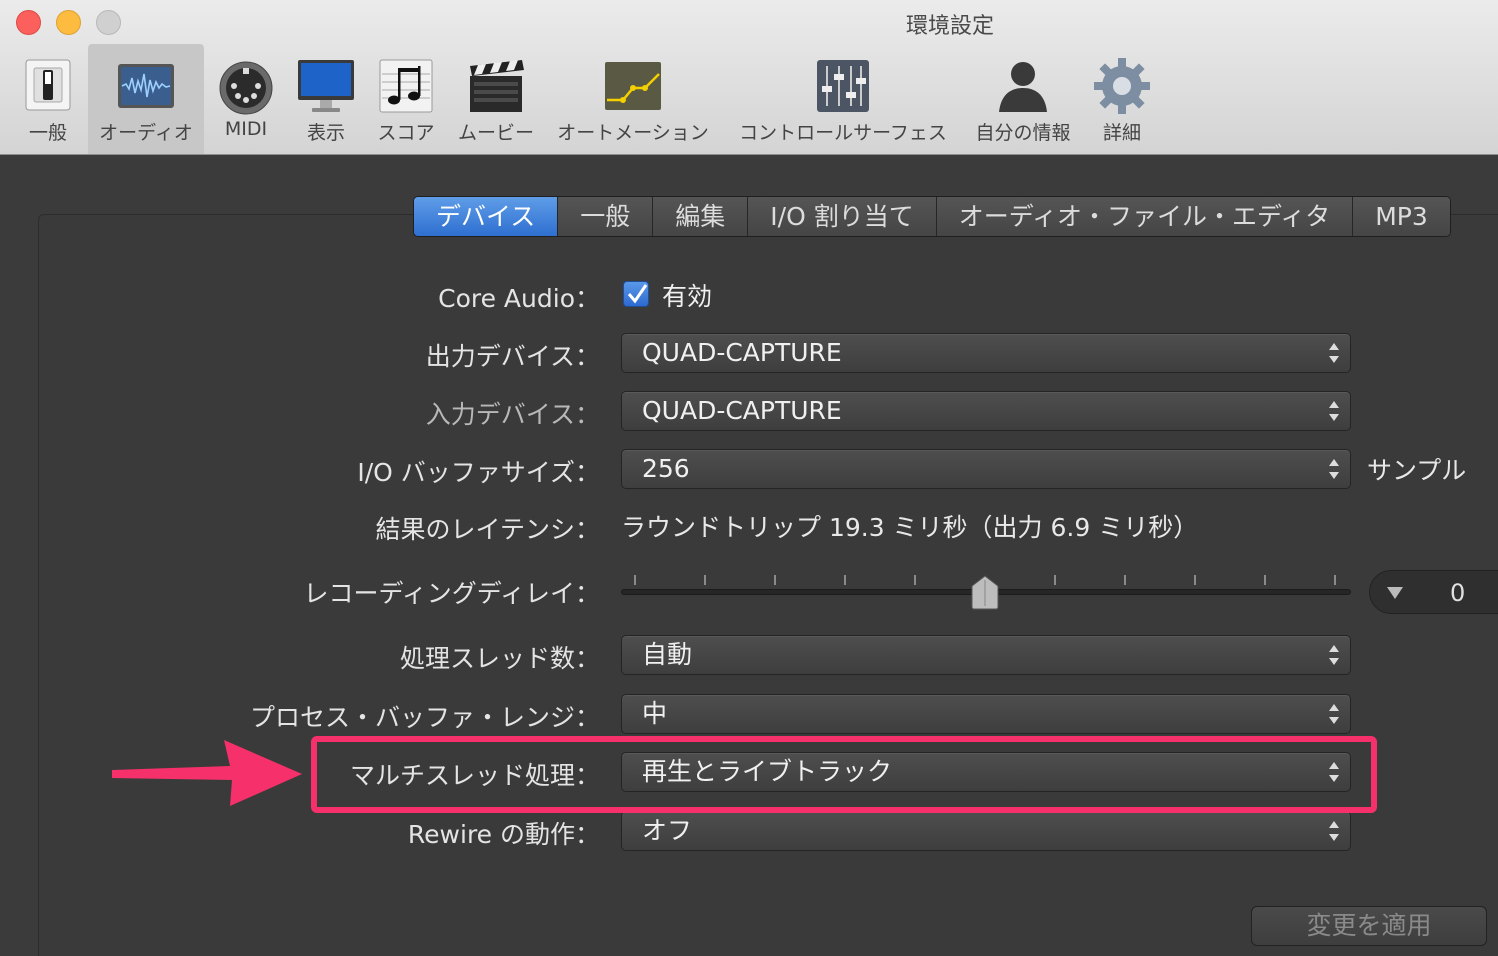 This screenshot has height=956, width=1498. I want to click on toolbar-label: 一般, so click(47, 133).